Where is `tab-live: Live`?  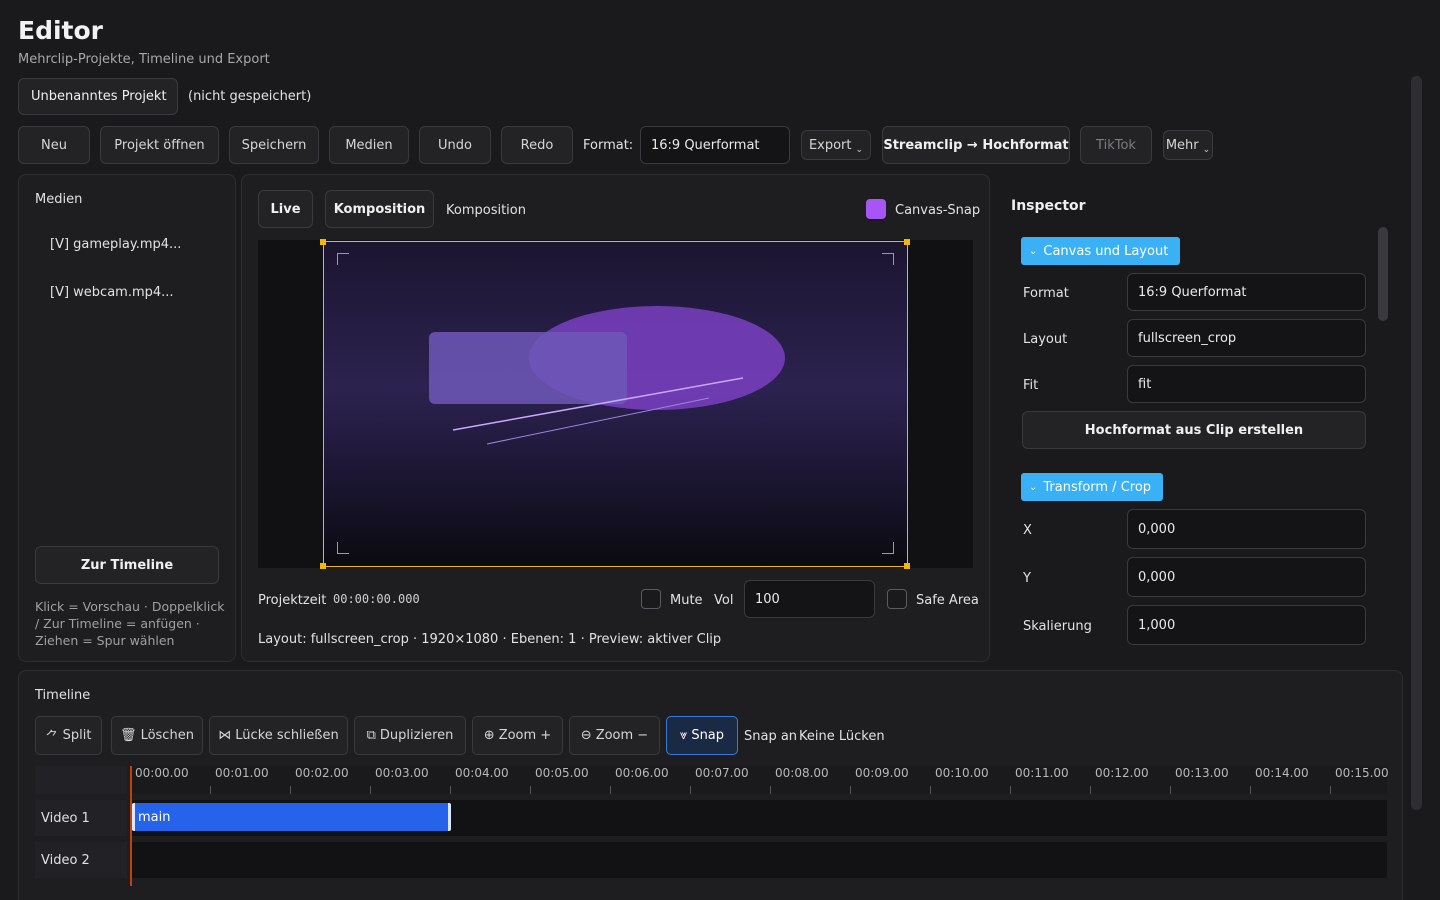 tab-live: Live is located at coordinates (285, 209).